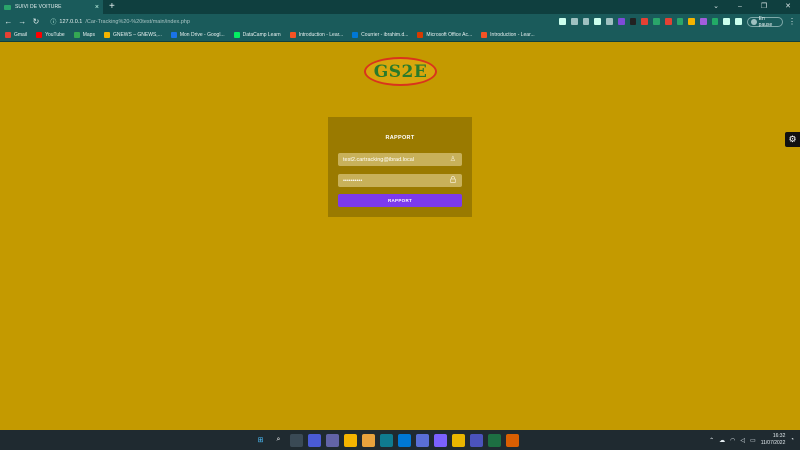  Describe the element at coordinates (173, 35) in the screenshot. I see `drive-icon` at that location.